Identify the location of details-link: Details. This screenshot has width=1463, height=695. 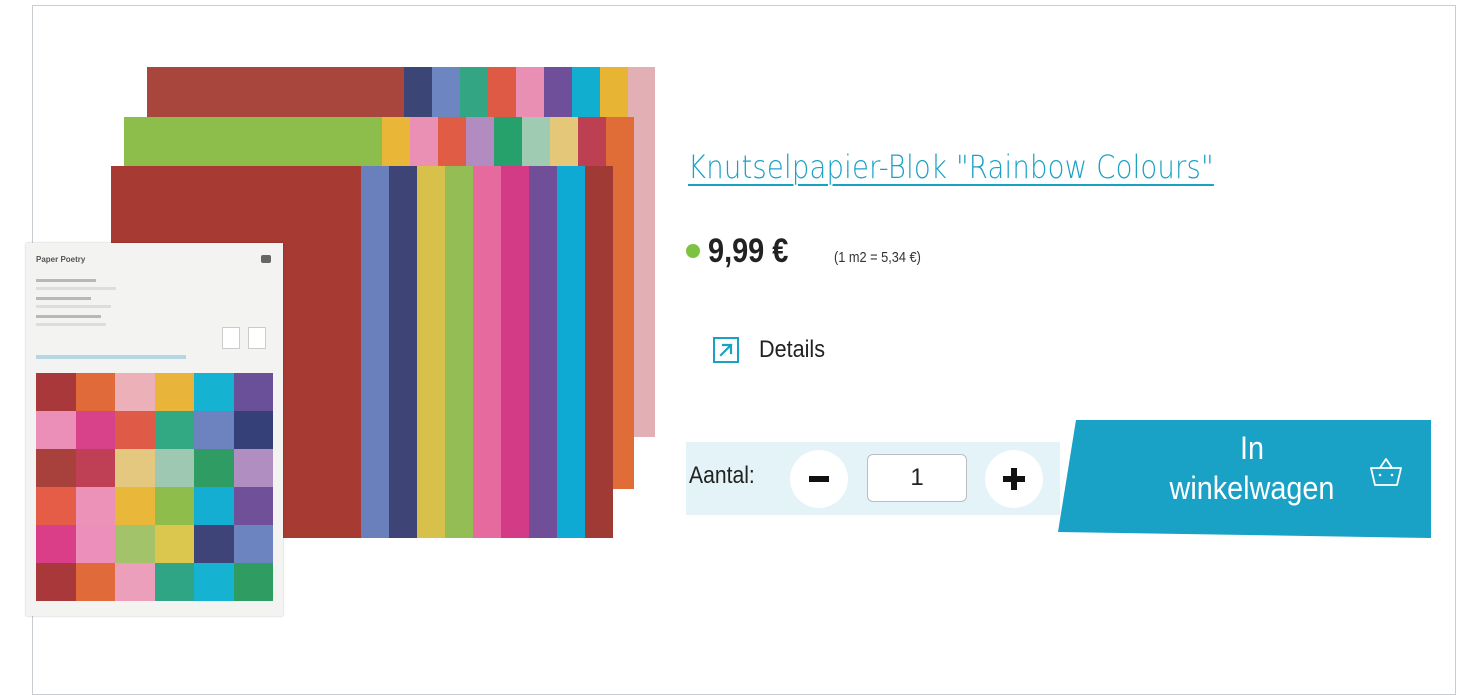
(772, 350).